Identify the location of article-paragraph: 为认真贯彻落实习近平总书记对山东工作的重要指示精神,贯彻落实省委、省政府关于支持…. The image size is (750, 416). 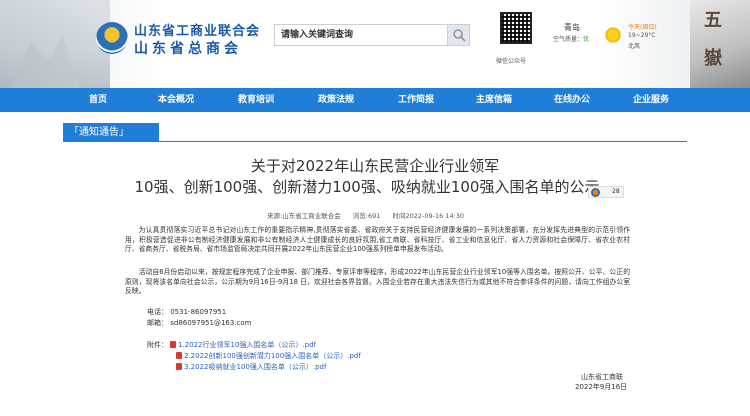
(377, 240).